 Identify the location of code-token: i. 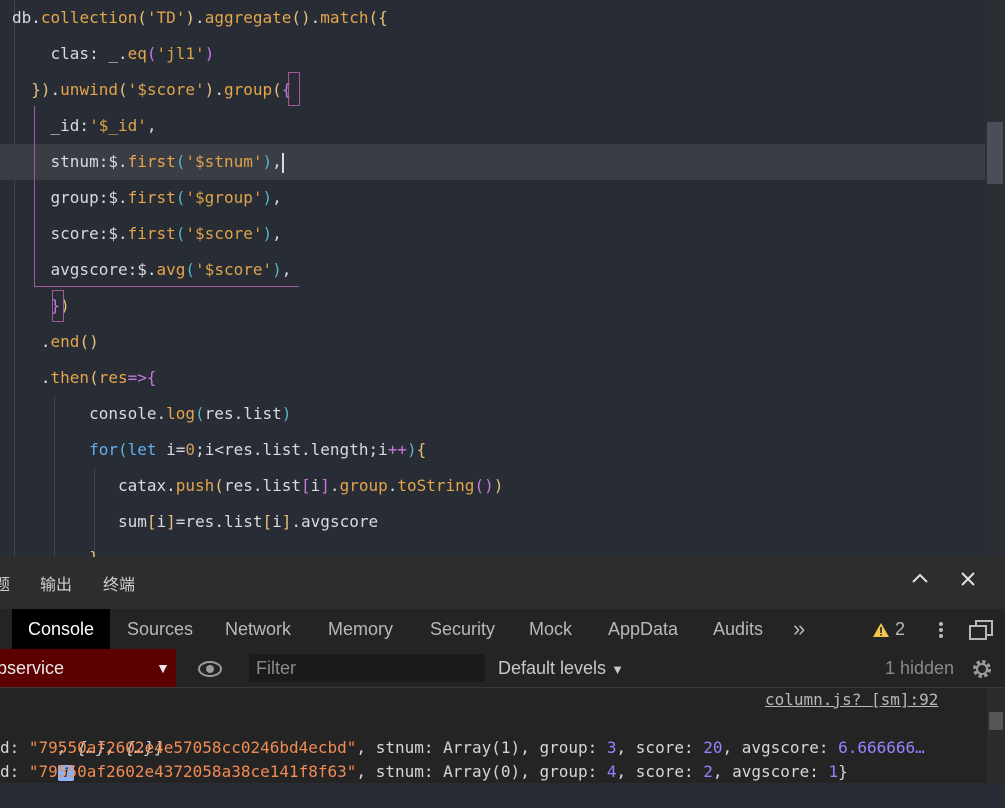
(315, 485).